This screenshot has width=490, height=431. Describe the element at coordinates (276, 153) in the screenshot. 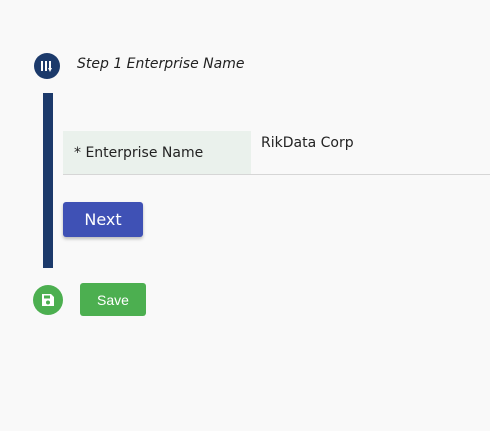

I see `enterprise-name-row: * Enterprise Name RikData Corp` at that location.